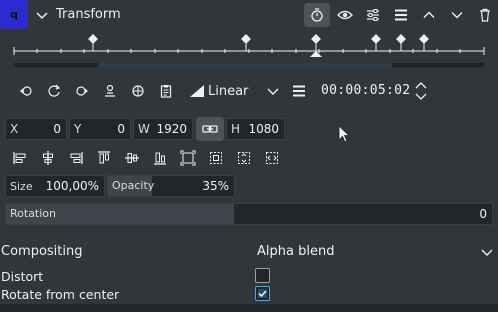  I want to click on width-field: W 1920, so click(163, 129).